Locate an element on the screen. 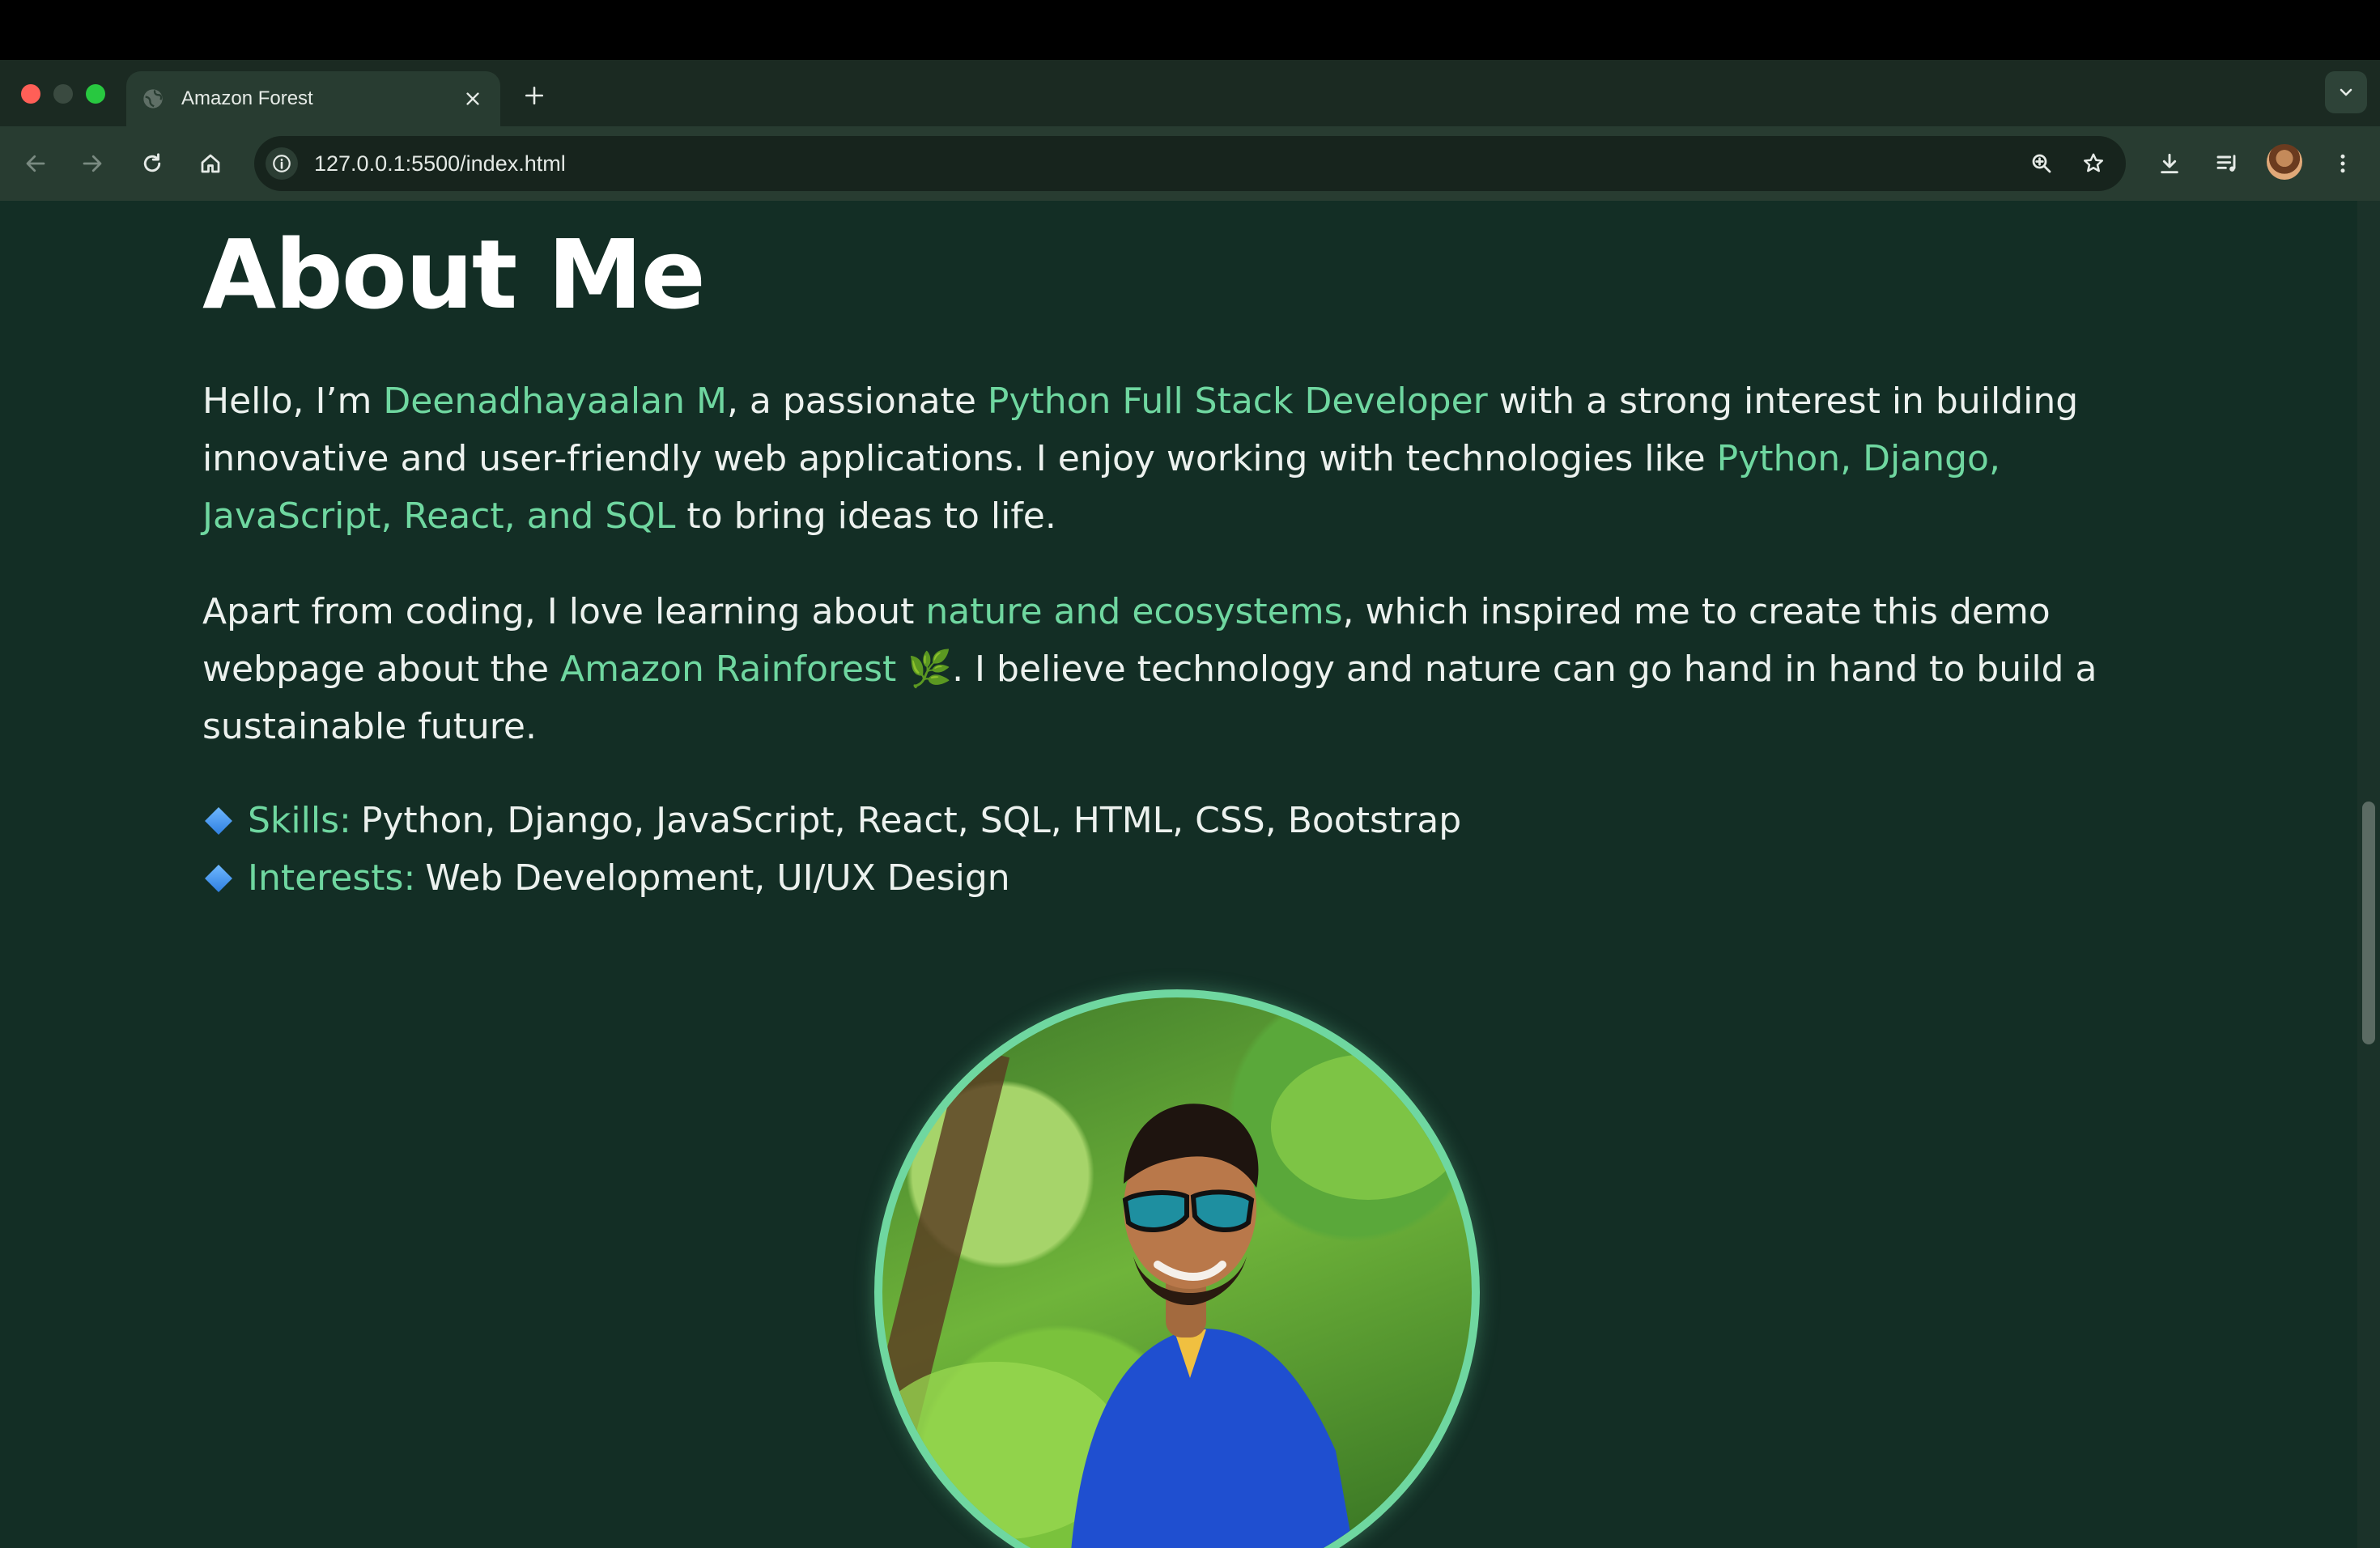  chevron-down-icon is located at coordinates (2346, 92).